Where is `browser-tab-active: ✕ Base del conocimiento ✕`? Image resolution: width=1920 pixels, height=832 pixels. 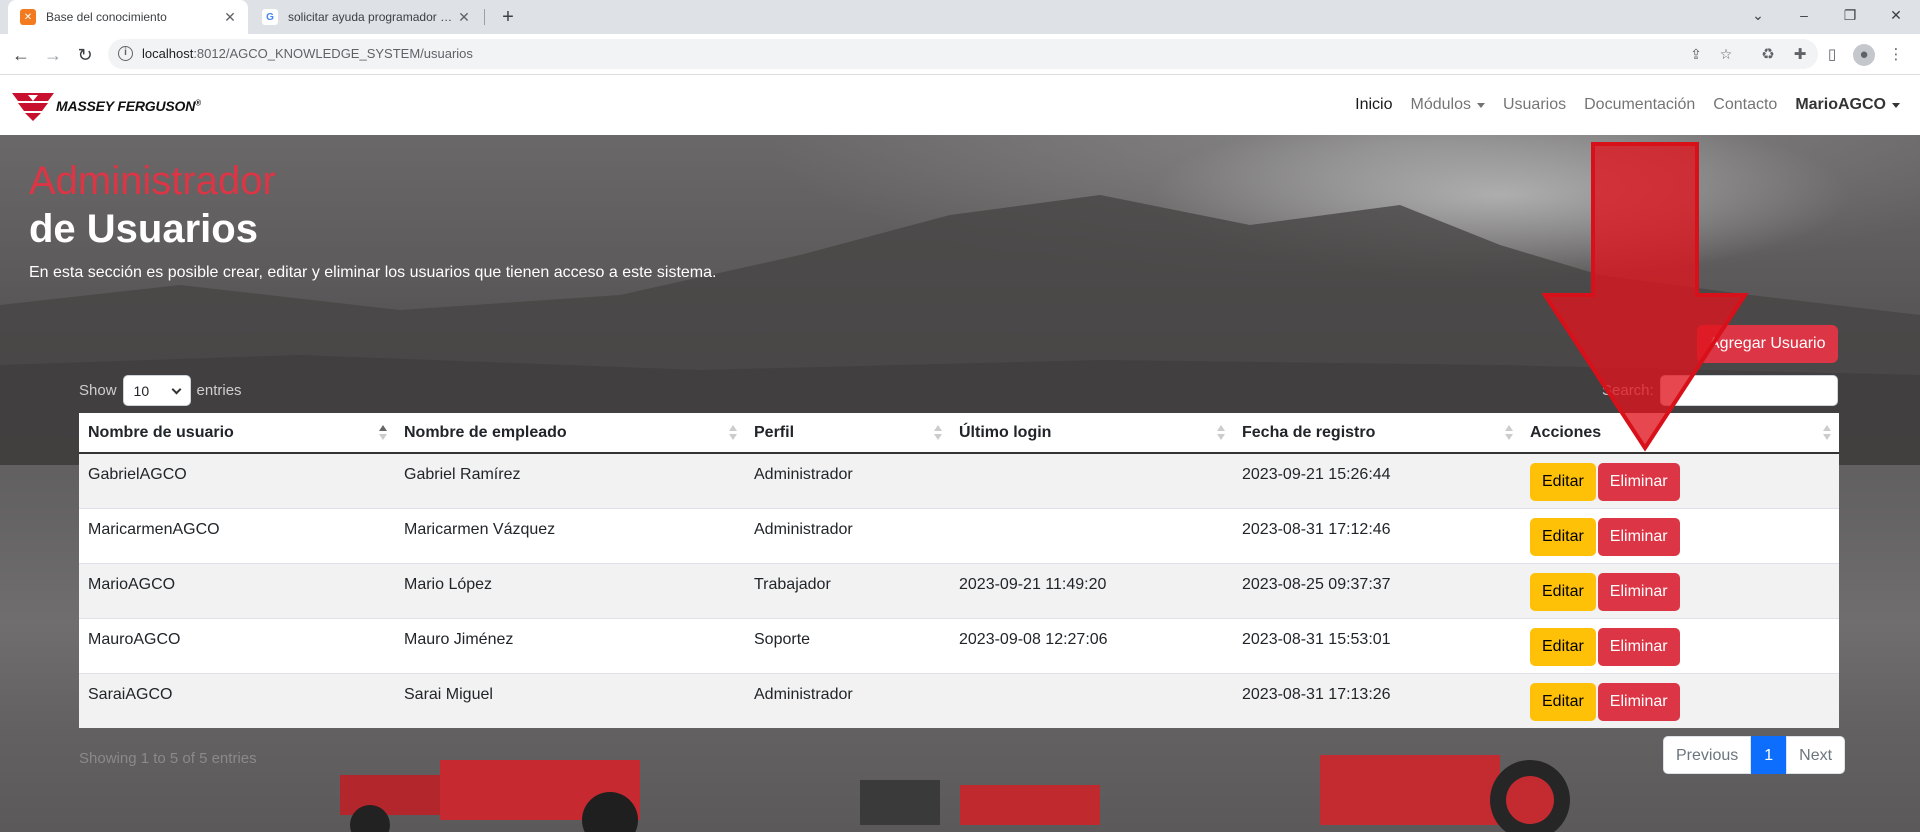 browser-tab-active: ✕ Base del conocimiento ✕ is located at coordinates (128, 17).